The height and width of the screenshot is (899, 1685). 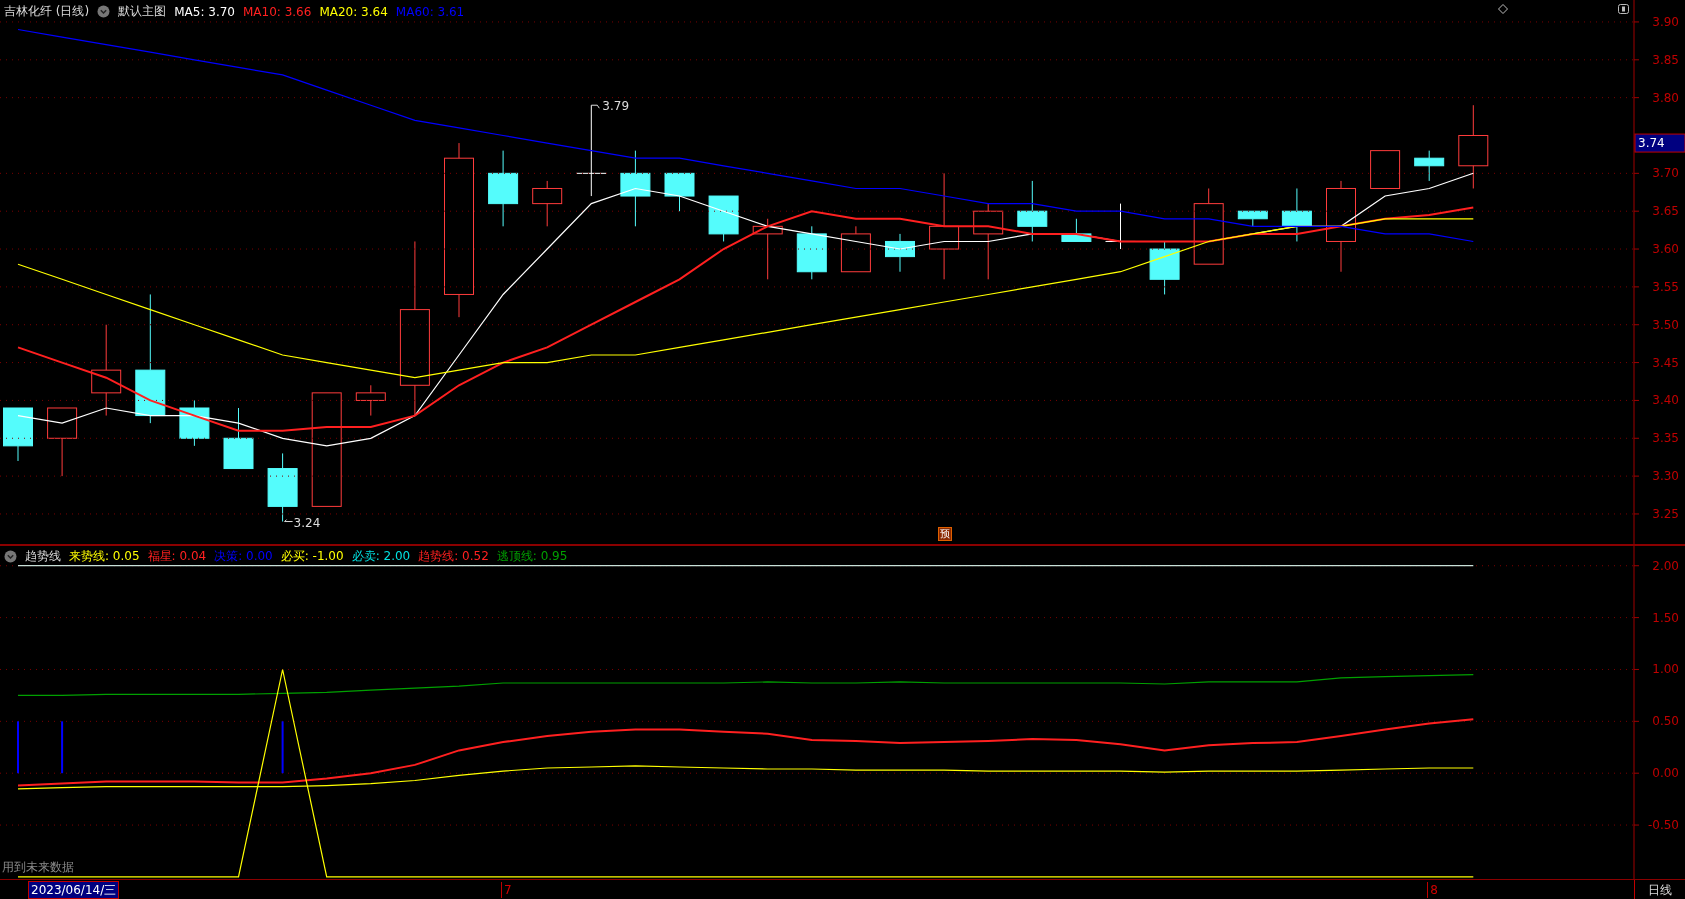 I want to click on axis-label: 1.50, so click(x=1665, y=617).